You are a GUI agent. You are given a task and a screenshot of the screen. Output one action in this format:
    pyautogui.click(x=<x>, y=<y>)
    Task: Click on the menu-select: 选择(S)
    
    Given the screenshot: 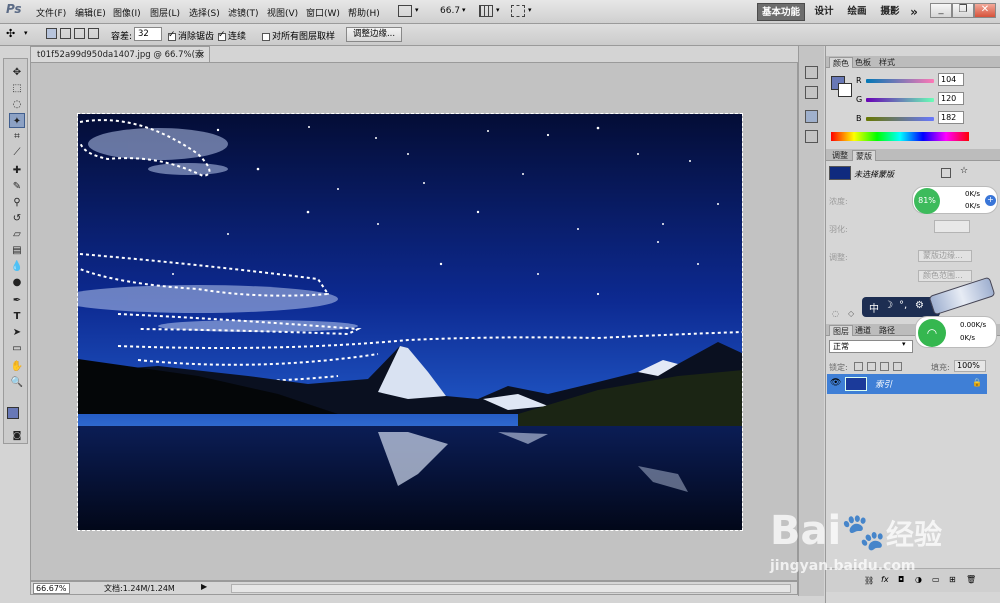 What is the action you would take?
    pyautogui.click(x=204, y=12)
    